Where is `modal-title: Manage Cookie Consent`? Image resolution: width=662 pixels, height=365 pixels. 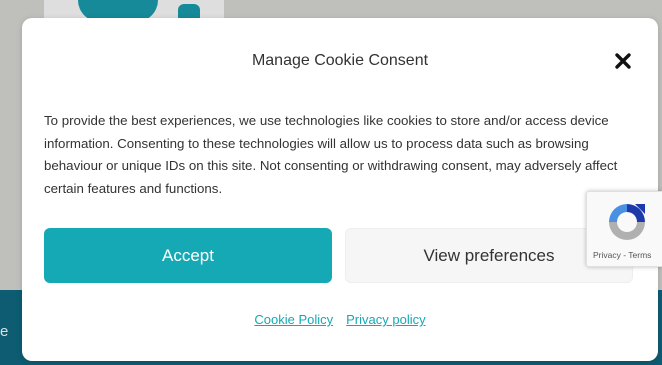 modal-title: Manage Cookie Consent is located at coordinates (340, 60).